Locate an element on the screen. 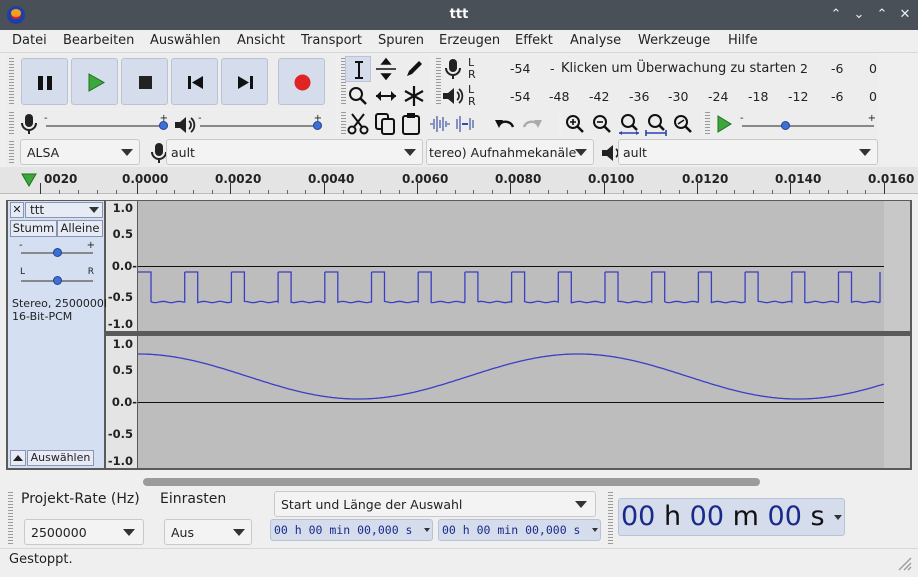 The height and width of the screenshot is (577, 918). close-icon: ✕ is located at coordinates (905, 15).